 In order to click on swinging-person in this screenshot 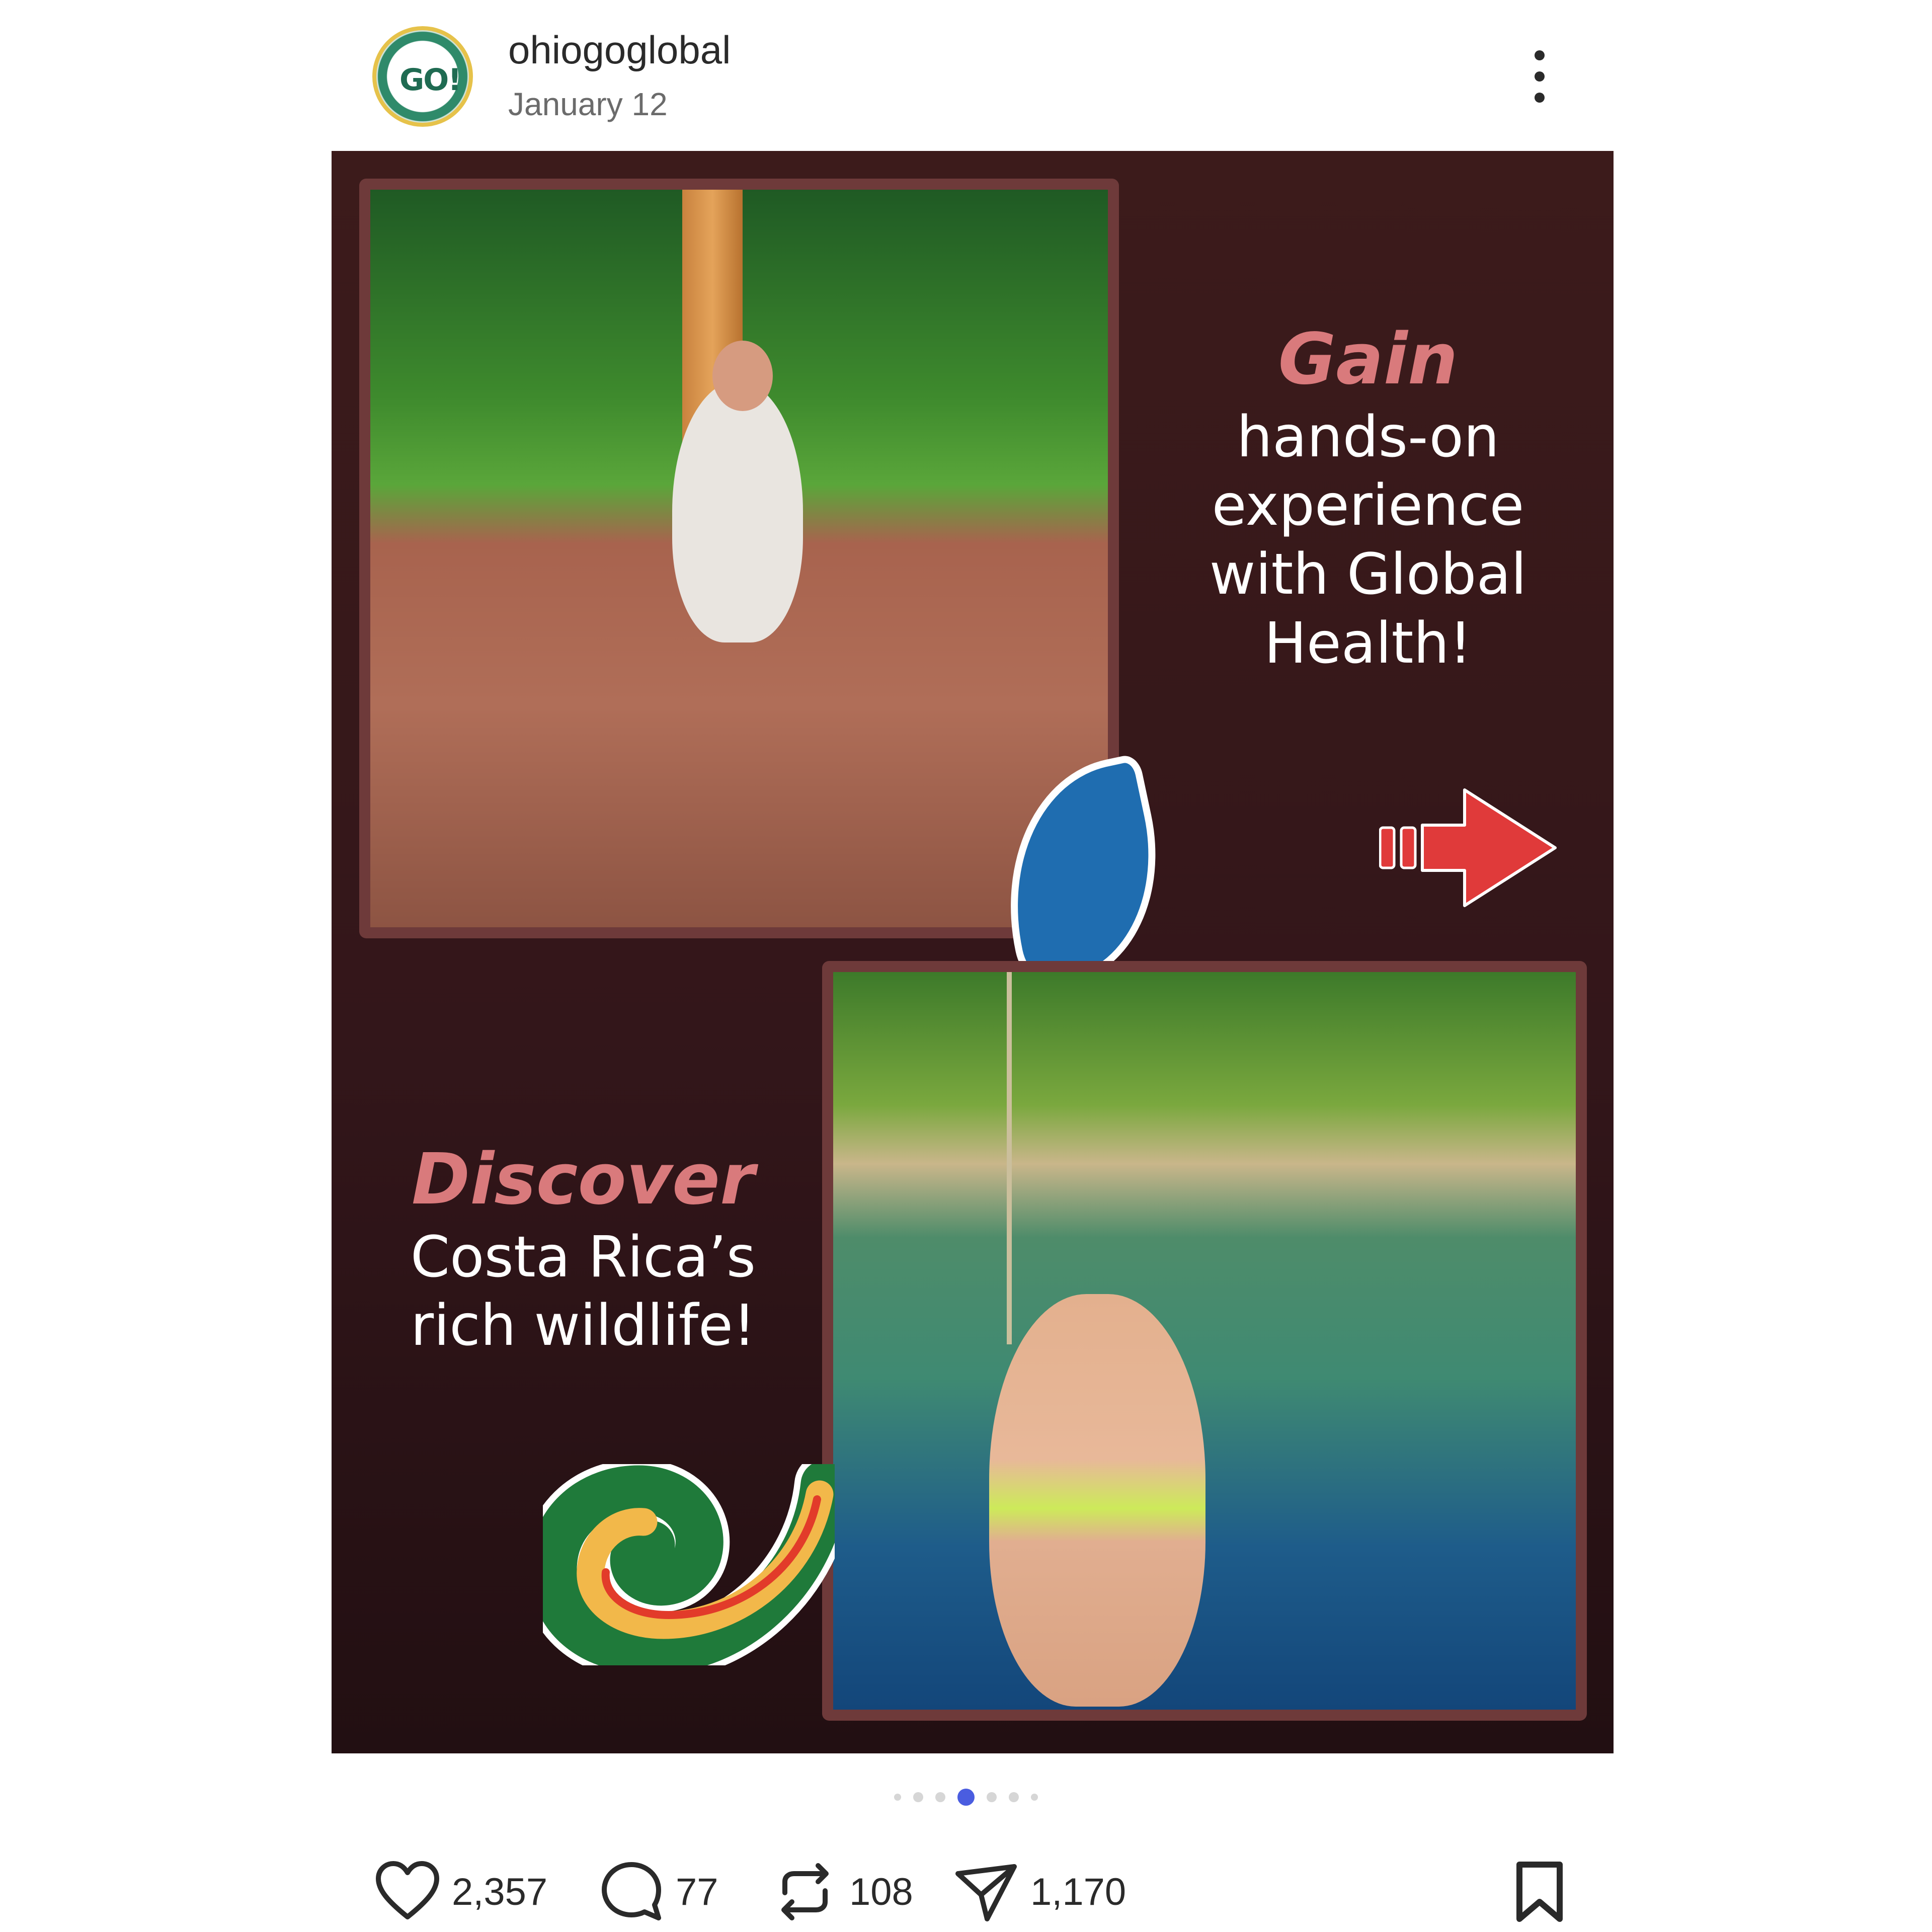, I will do `click(1097, 1500)`.